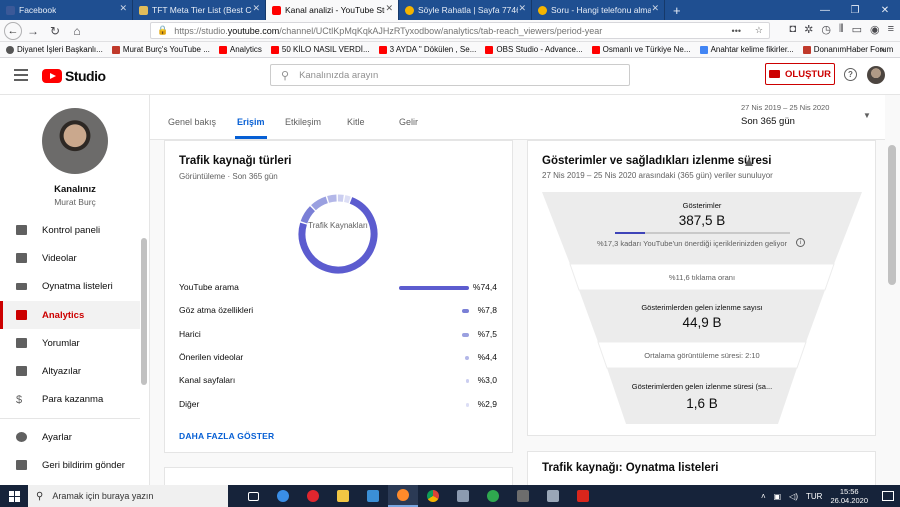  Describe the element at coordinates (70, 258) in the screenshot. I see `sidebar-item-videos: Videolar` at that location.